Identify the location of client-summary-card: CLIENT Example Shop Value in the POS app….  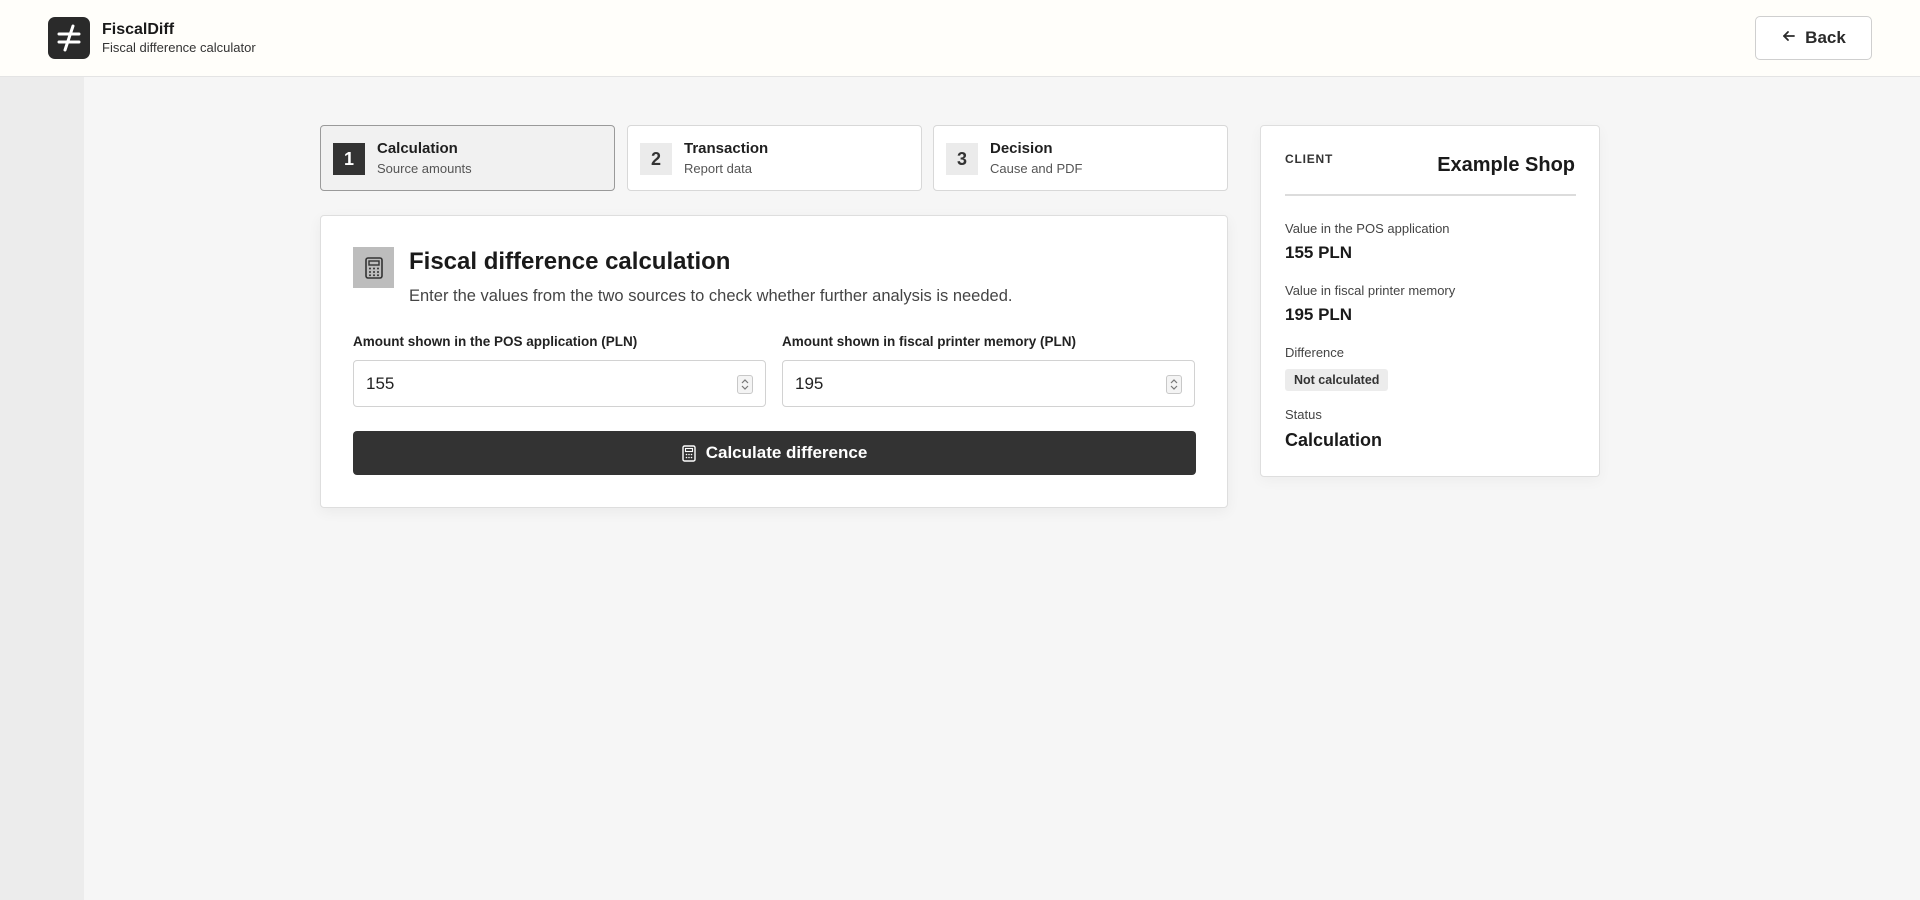
(1430, 301).